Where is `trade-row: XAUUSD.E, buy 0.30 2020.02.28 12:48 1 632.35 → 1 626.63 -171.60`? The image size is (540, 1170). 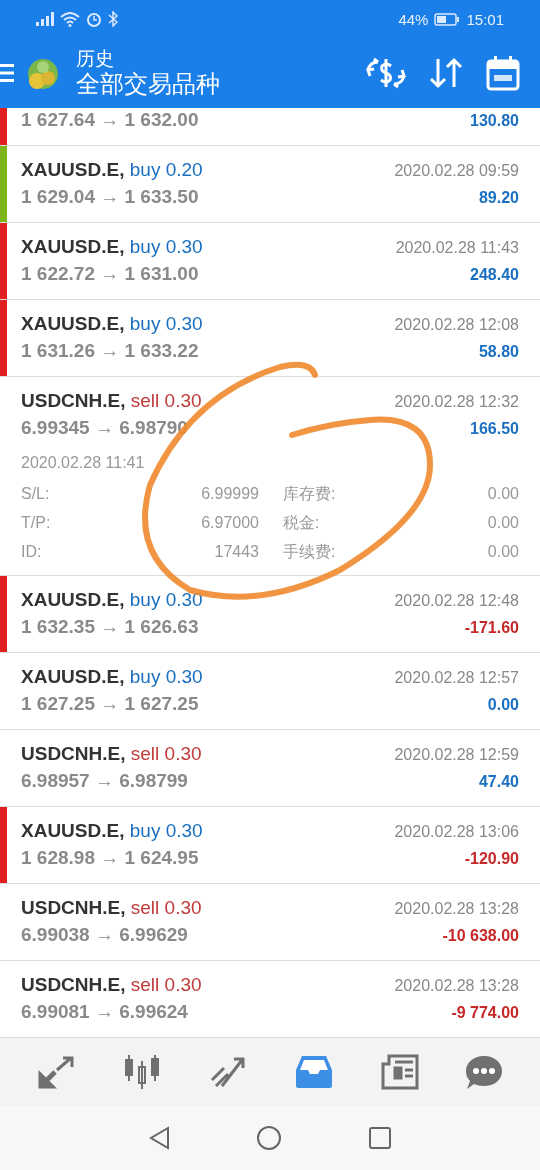 trade-row: XAUUSD.E, buy 0.30 2020.02.28 12:48 1 632.35 → 1 626.63 -171.60 is located at coordinates (270, 614).